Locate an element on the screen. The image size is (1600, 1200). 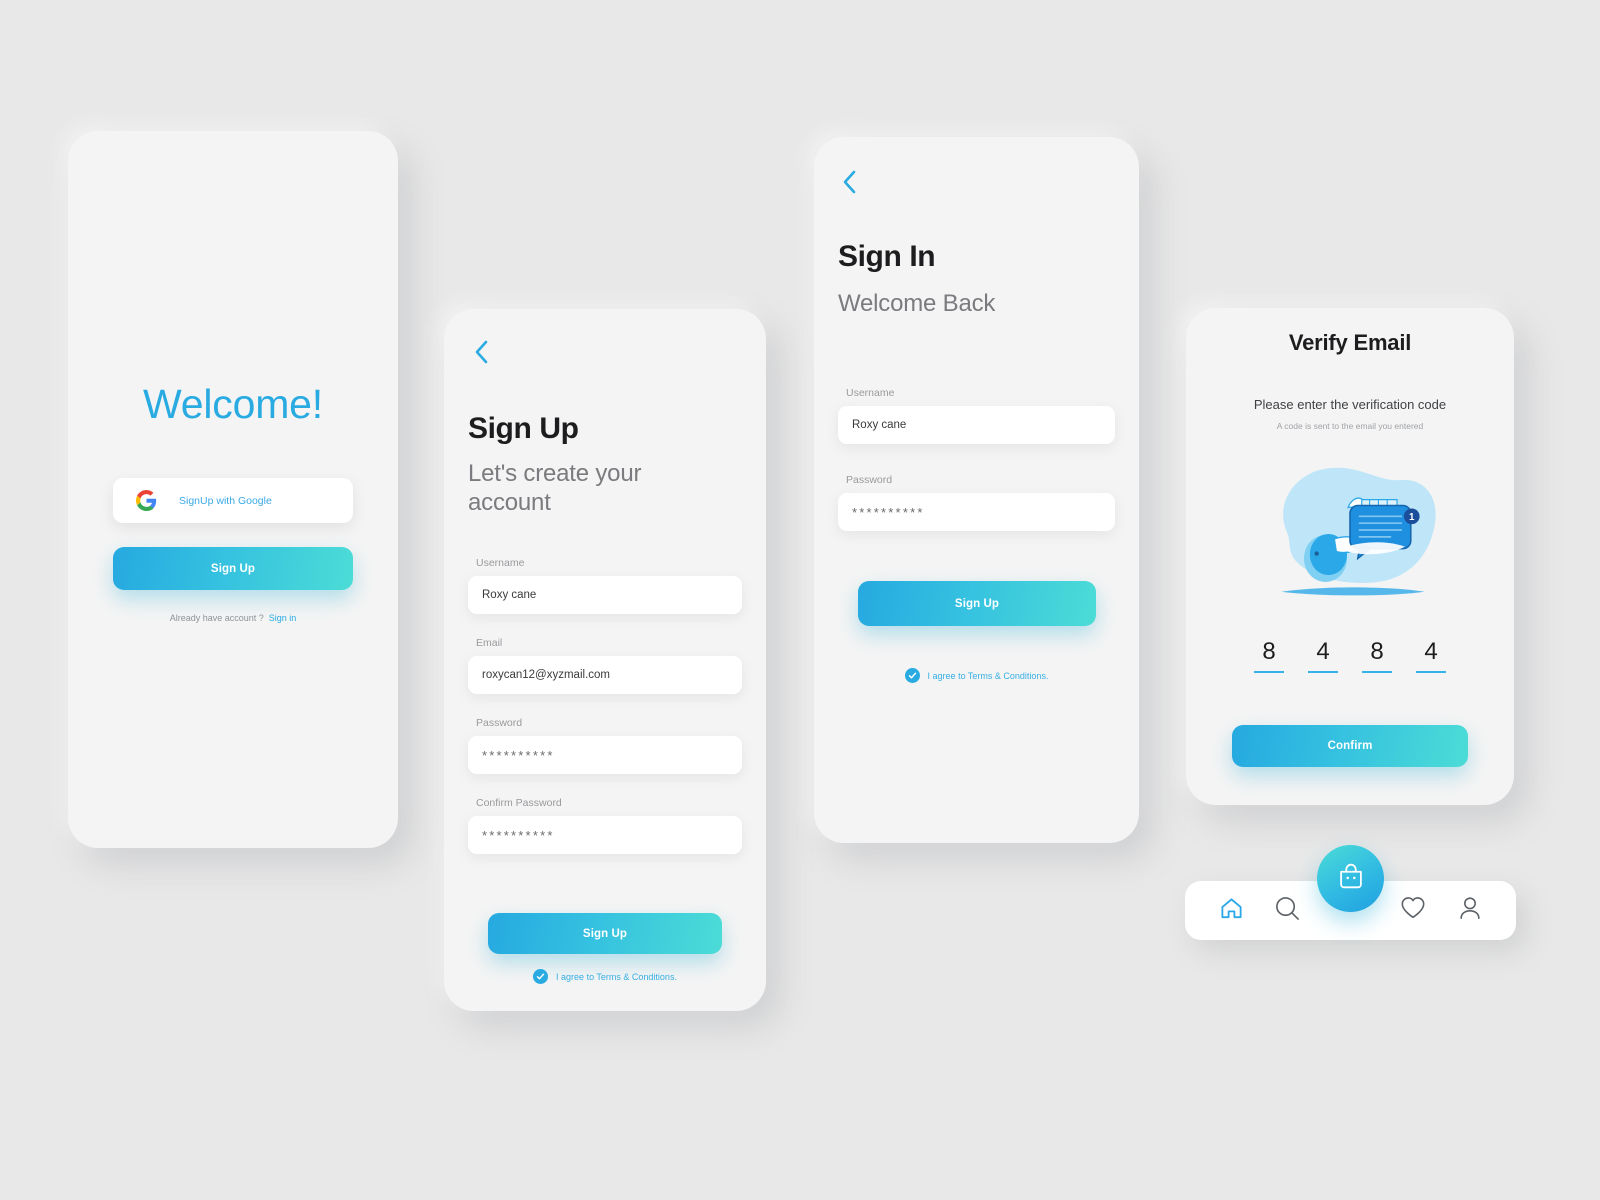
signin-terms-label: I agree to Terms & Conditions. is located at coordinates (988, 676).